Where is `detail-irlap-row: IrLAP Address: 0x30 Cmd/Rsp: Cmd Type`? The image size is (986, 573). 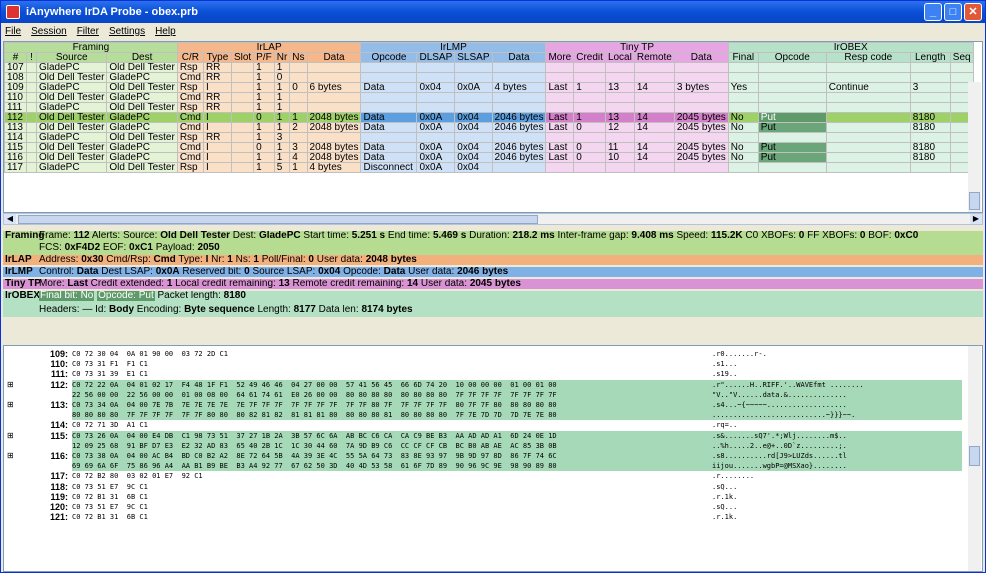 detail-irlap-row: IrLAP Address: 0x30 Cmd/Rsp: Cmd Type is located at coordinates (493, 260).